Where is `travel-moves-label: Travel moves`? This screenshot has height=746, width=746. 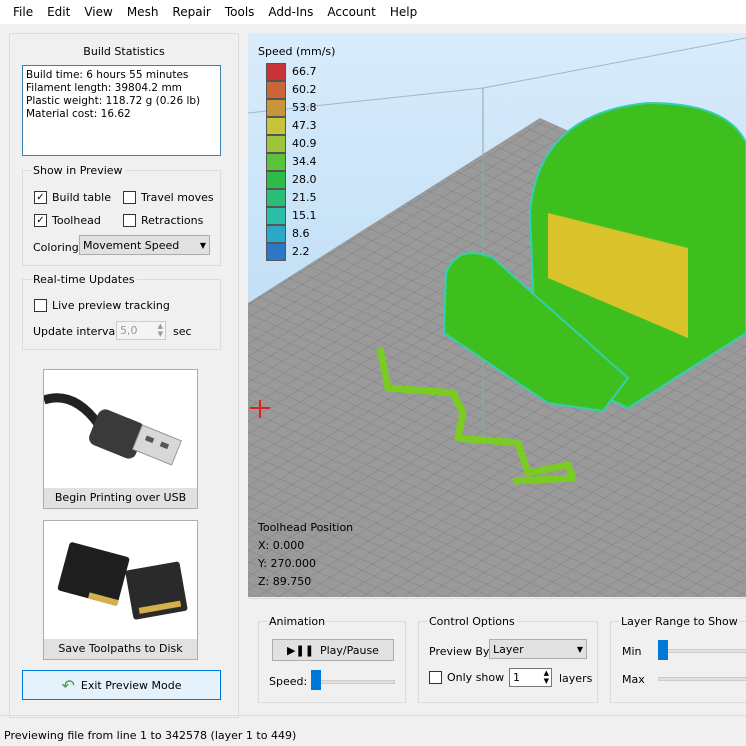 travel-moves-label: Travel moves is located at coordinates (177, 197).